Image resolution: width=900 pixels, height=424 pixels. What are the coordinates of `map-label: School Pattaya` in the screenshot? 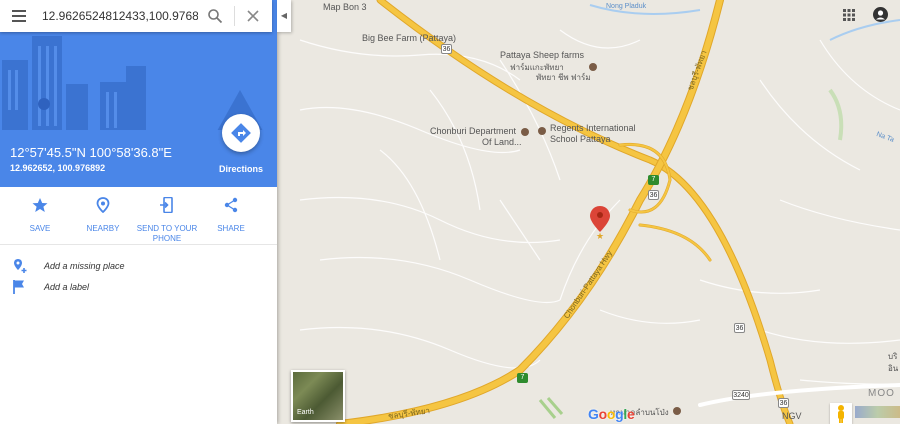 It's located at (580, 139).